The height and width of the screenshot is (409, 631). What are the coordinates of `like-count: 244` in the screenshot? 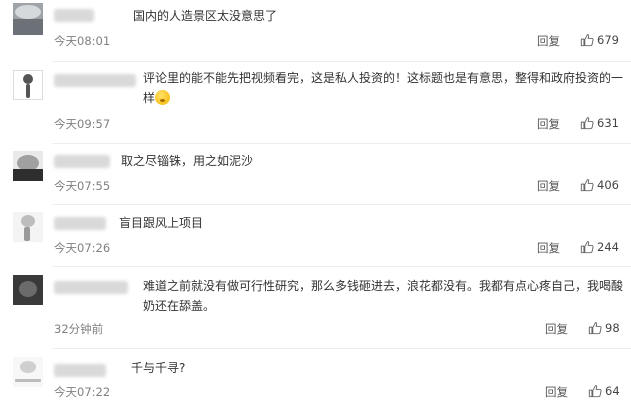 It's located at (608, 247).